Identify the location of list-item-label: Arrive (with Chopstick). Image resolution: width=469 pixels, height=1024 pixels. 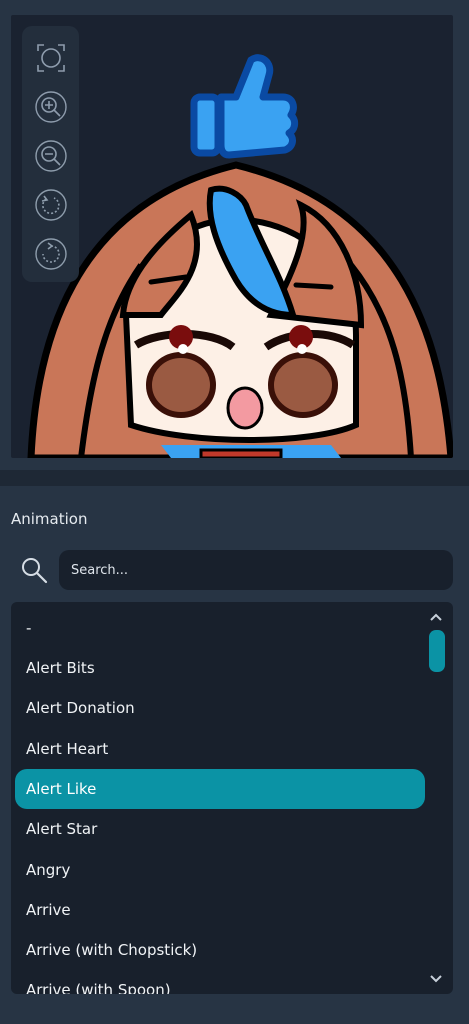
(112, 950).